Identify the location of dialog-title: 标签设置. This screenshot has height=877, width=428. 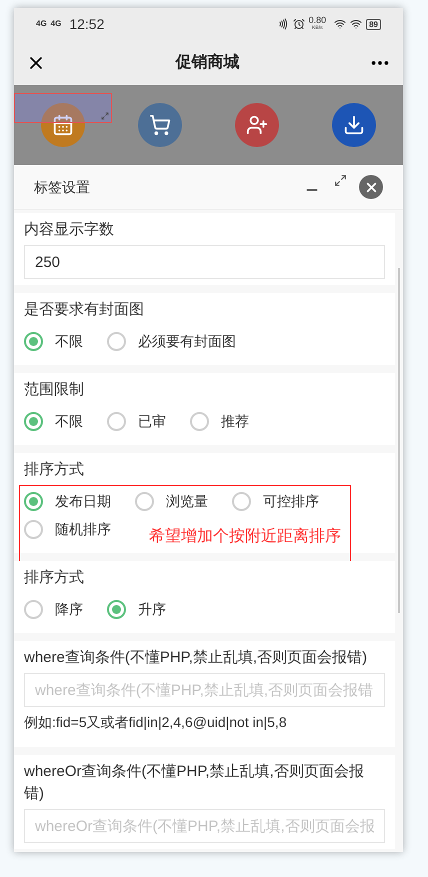
(62, 187).